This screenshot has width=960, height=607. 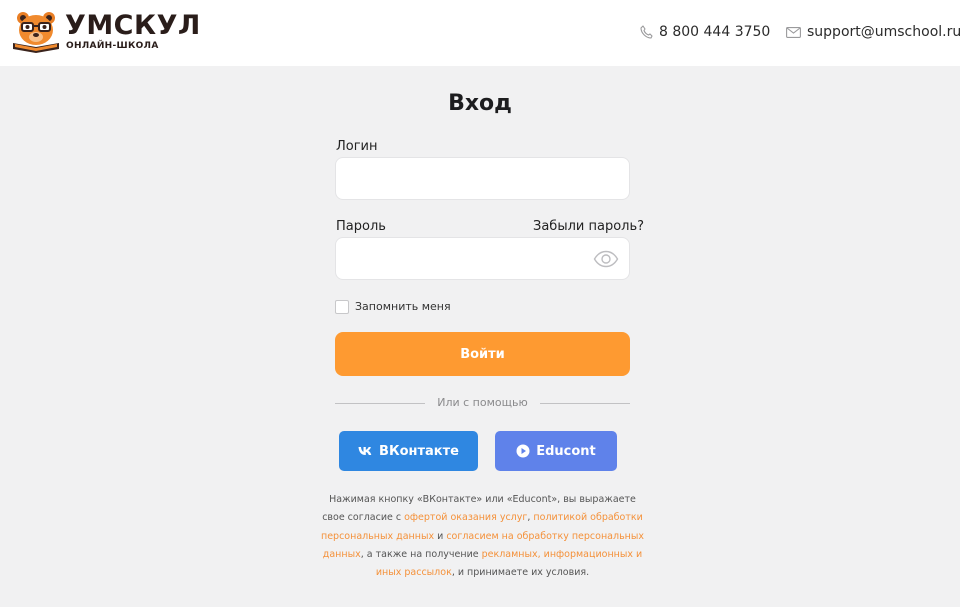 I want to click on email-address: support@umschool.ru, so click(x=883, y=32).